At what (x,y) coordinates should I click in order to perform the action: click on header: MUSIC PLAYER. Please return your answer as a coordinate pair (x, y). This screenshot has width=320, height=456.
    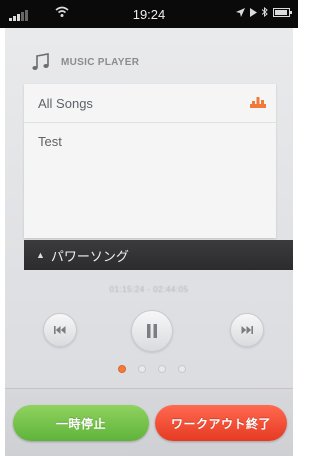
    Looking at the image, I should click on (85, 62).